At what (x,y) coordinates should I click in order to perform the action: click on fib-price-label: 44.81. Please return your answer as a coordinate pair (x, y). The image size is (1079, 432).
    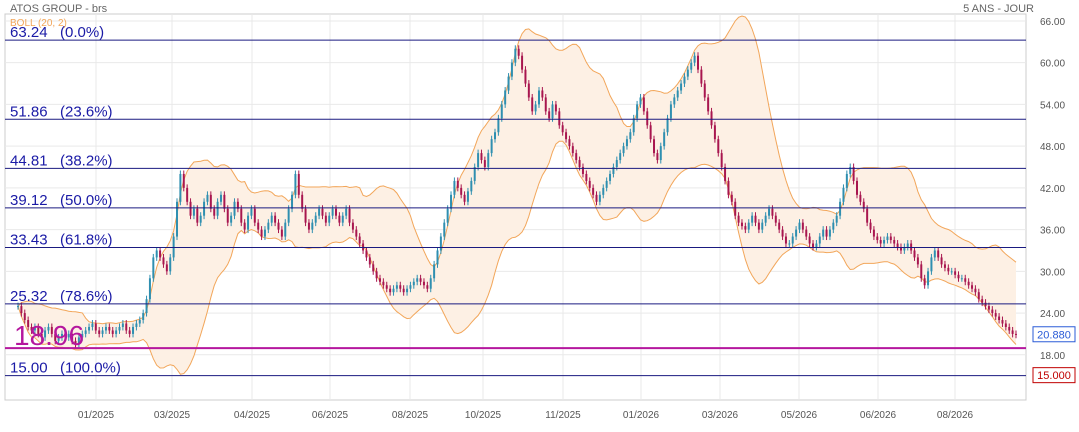
    Looking at the image, I should click on (29, 160).